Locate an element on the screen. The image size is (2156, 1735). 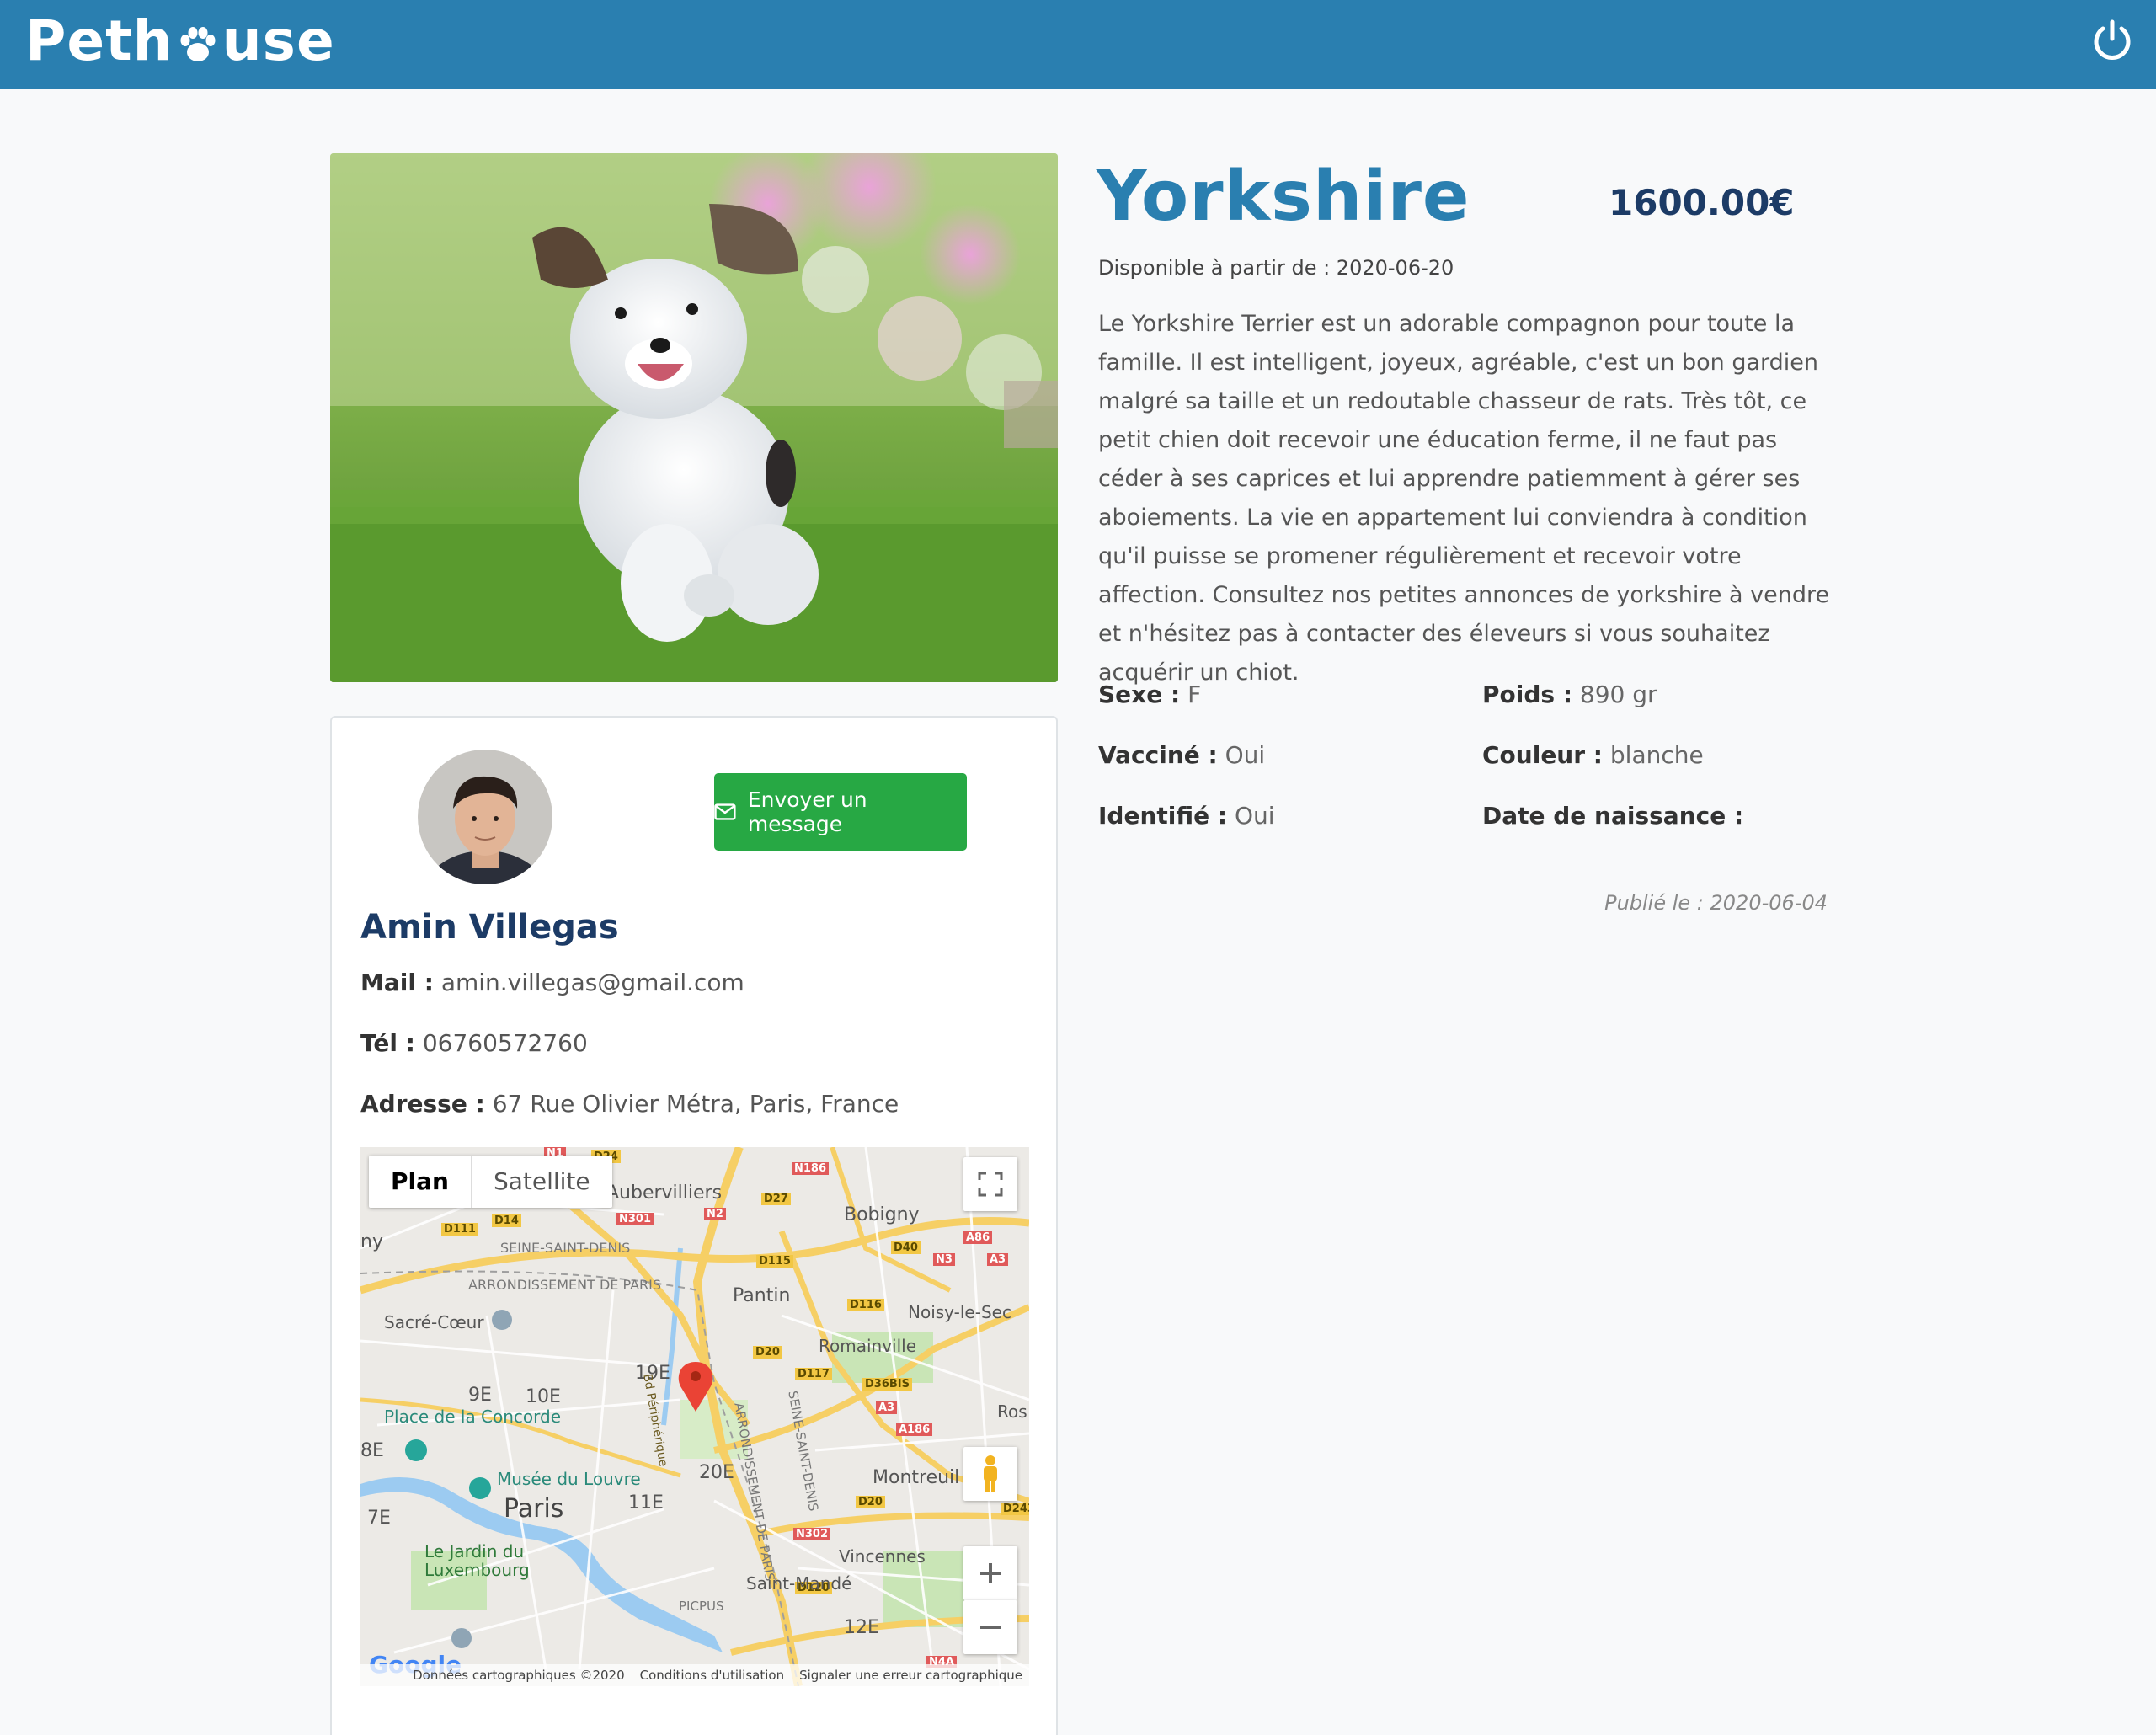
attr-sexe: Sexe : F is located at coordinates (1149, 694).